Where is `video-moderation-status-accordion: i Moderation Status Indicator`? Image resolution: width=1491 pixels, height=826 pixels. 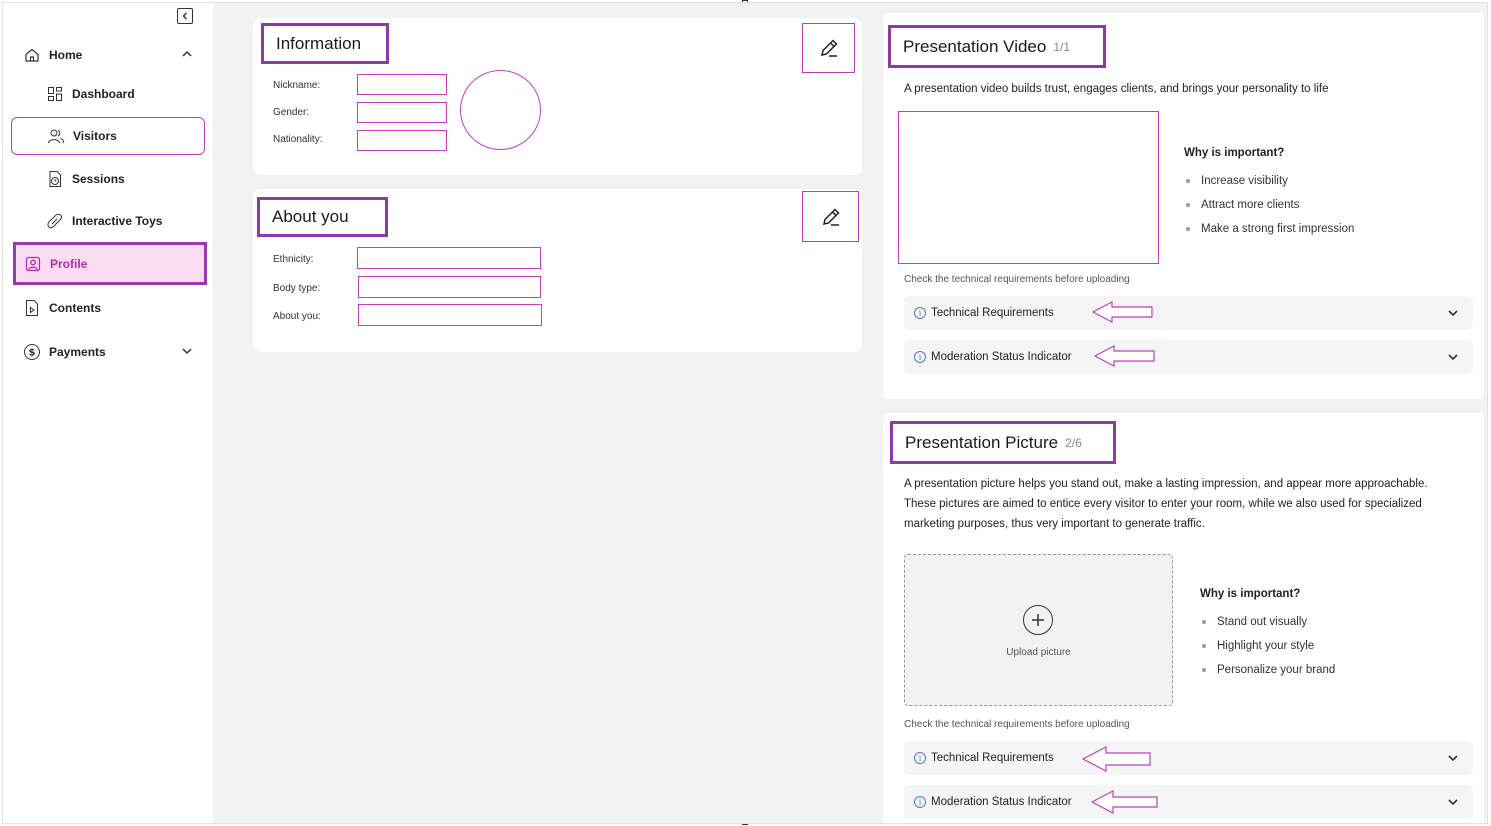
video-moderation-status-accordion: i Moderation Status Indicator is located at coordinates (1188, 357).